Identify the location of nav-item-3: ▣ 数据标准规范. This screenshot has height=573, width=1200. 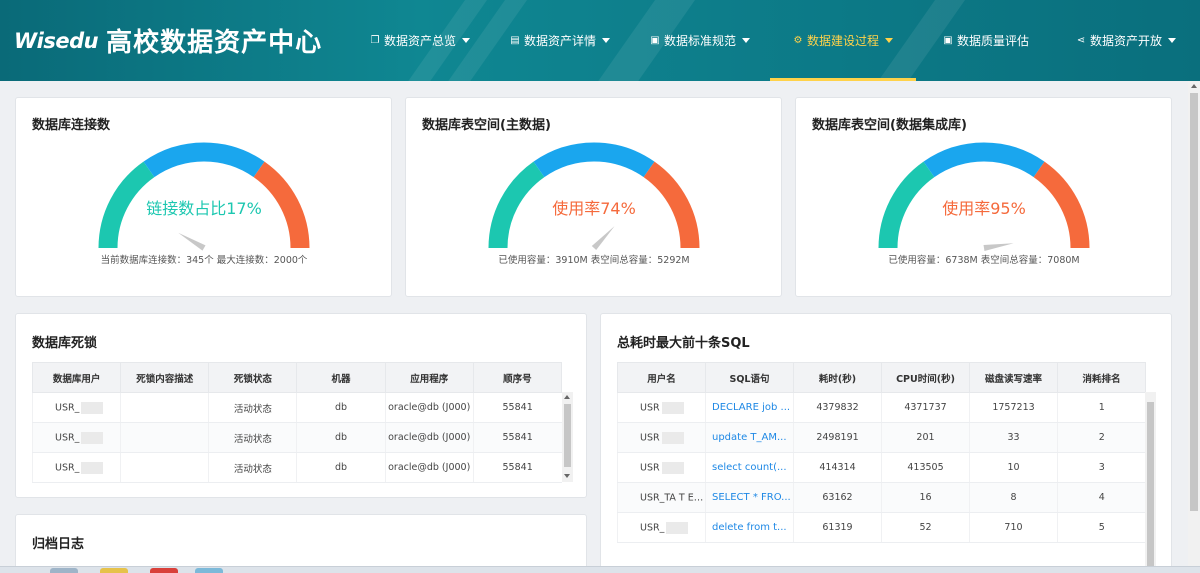
(700, 40).